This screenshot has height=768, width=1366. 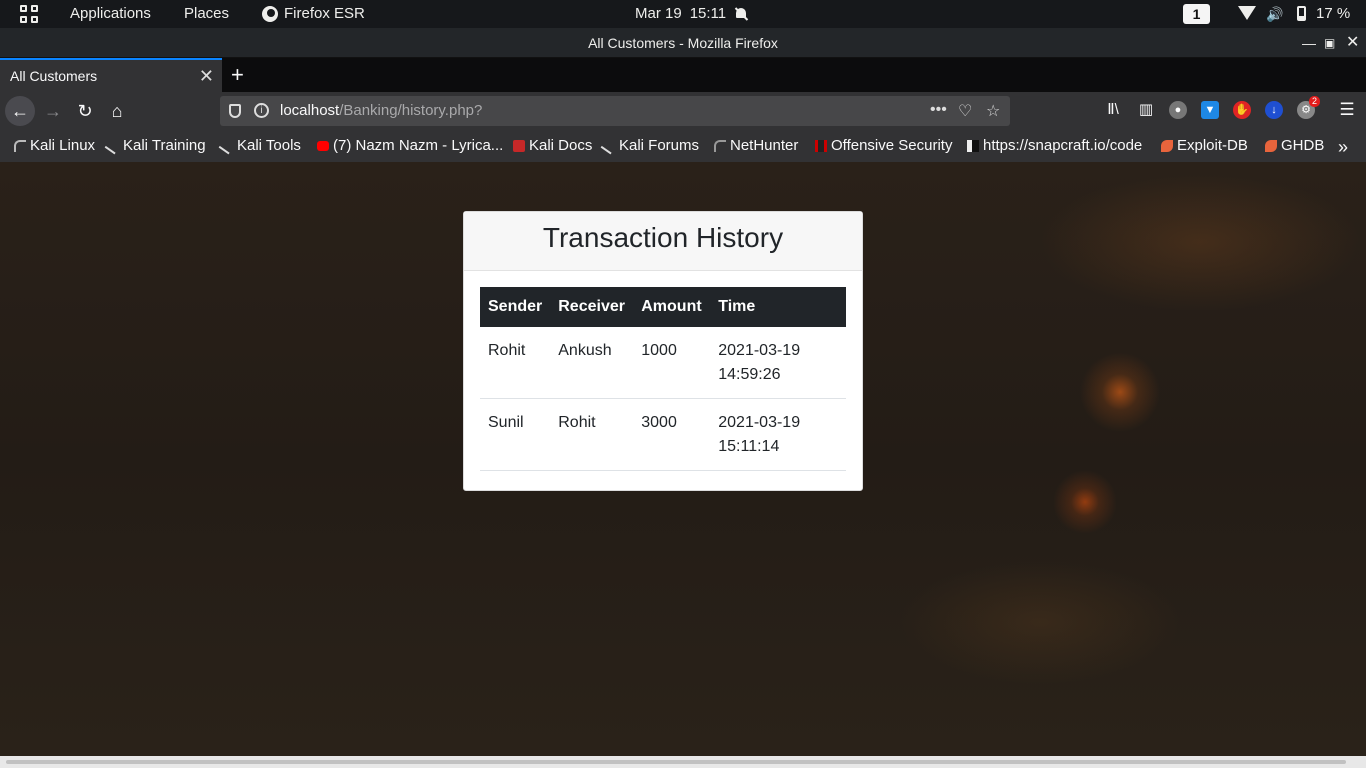 I want to click on workspace-indicator: 1, so click(x=1196, y=14).